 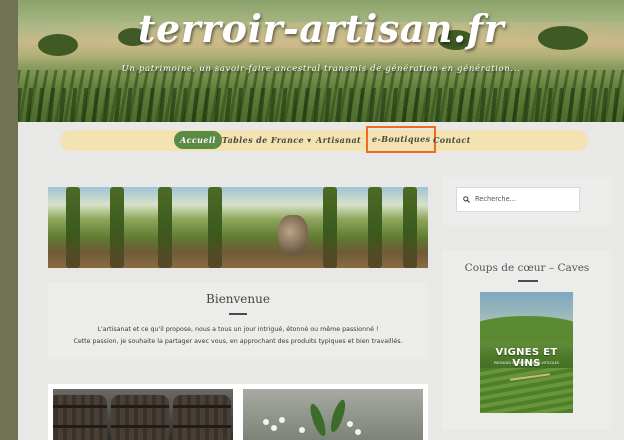 I want to click on banner-vines, so click(x=321, y=105).